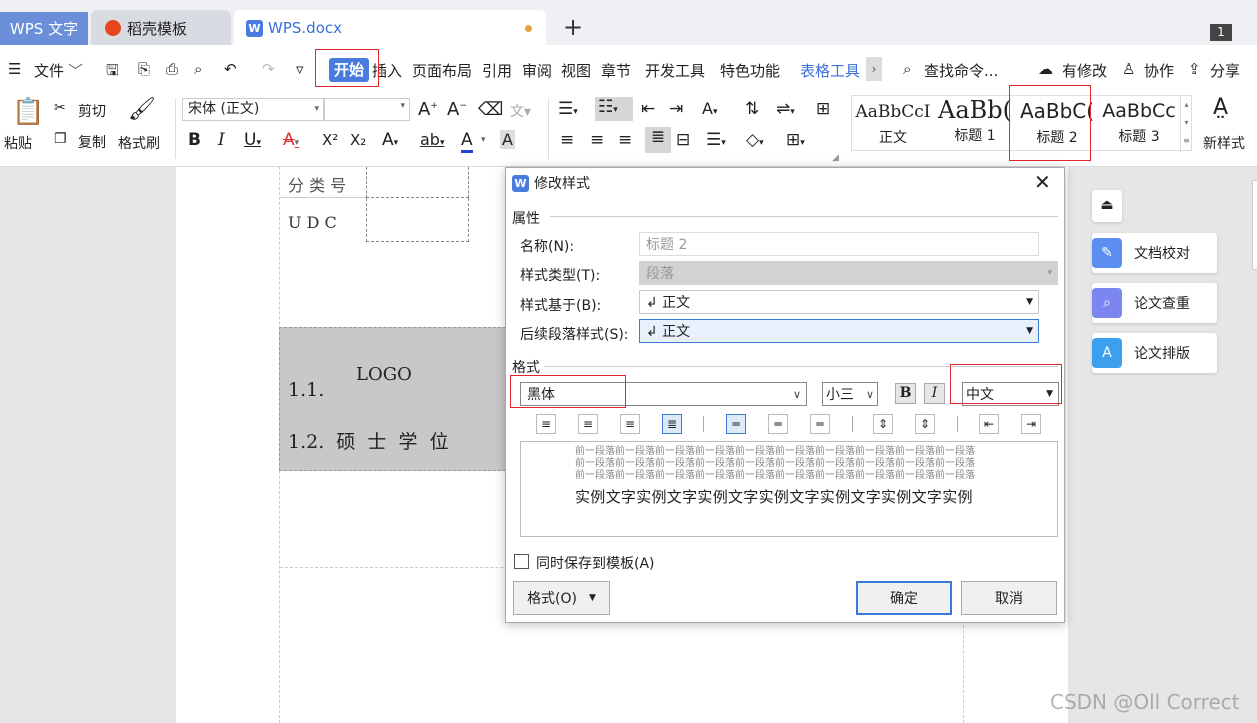 This screenshot has height=723, width=1257. Describe the element at coordinates (507, 139) in the screenshot. I see `char-shading-icon: A` at that location.